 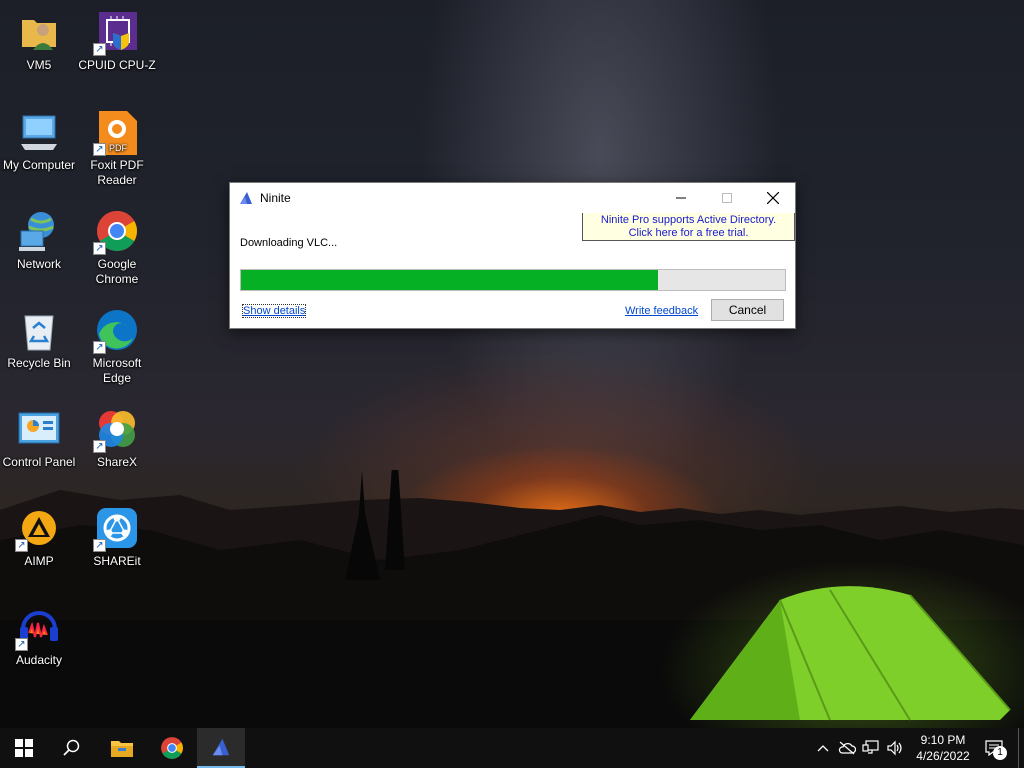 I want to click on chrome-icon, so click(x=172, y=748).